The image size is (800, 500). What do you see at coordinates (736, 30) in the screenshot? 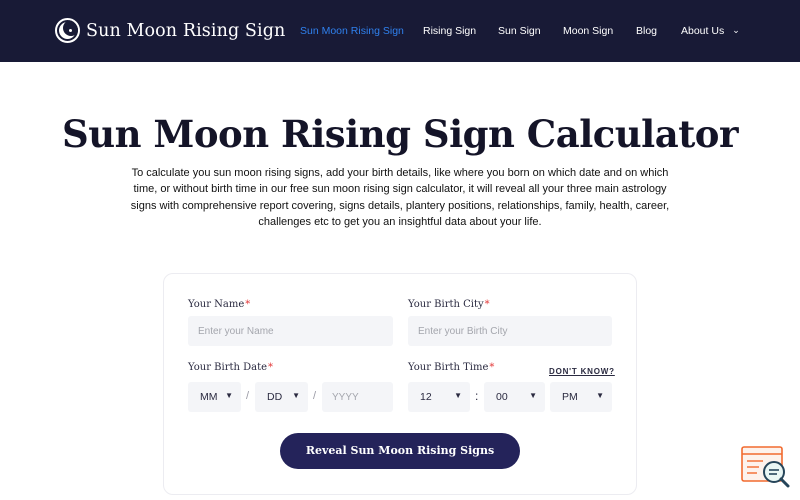
I see `chevron-down-icon: ⌄` at bounding box center [736, 30].